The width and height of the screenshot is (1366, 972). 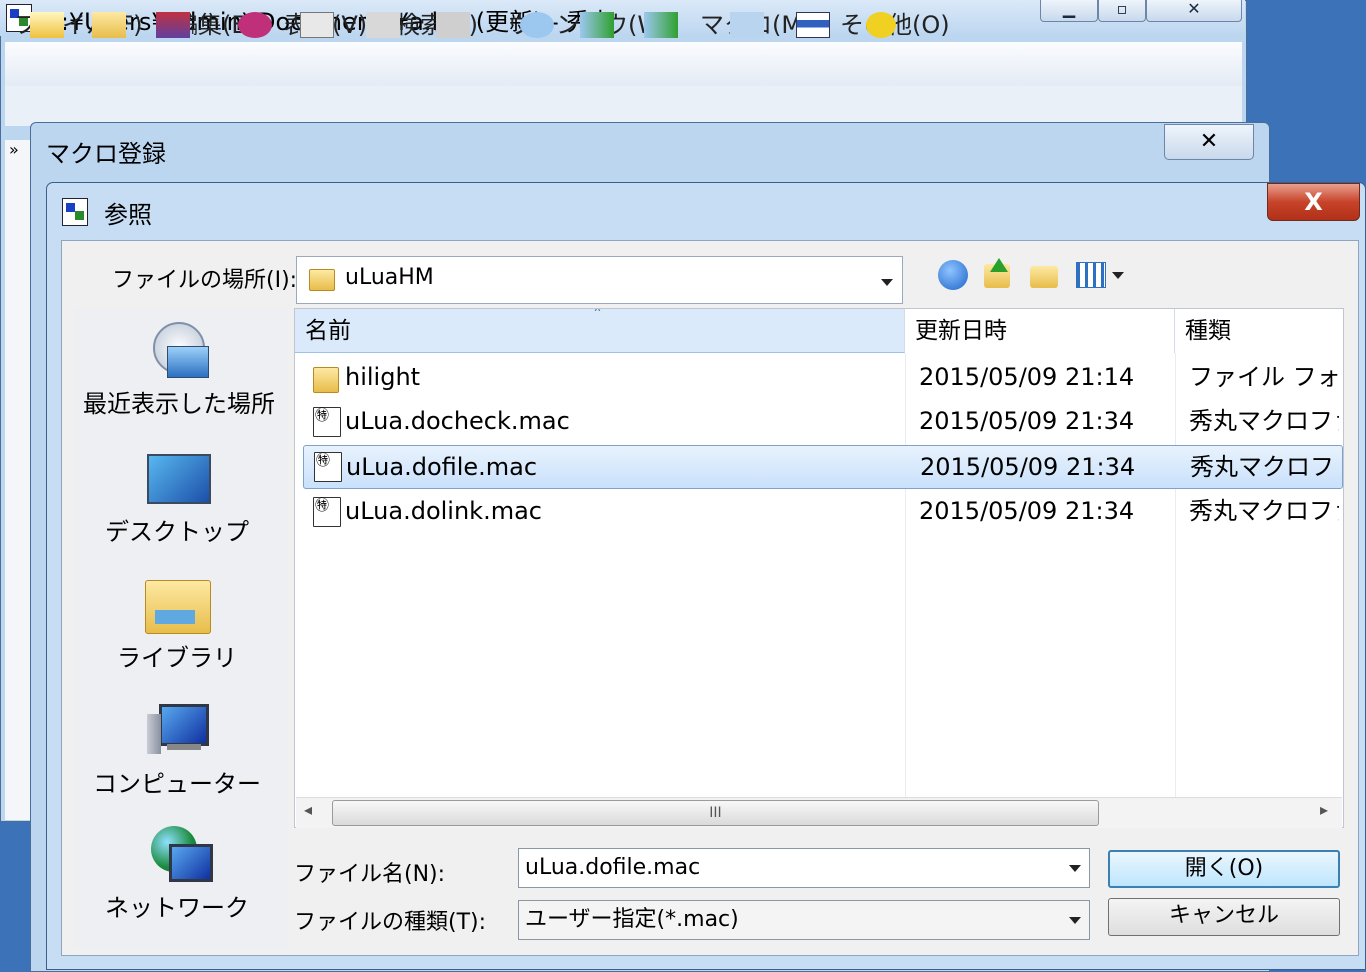 What do you see at coordinates (1224, 869) in the screenshot?
I see `open-button: 開く(O)` at bounding box center [1224, 869].